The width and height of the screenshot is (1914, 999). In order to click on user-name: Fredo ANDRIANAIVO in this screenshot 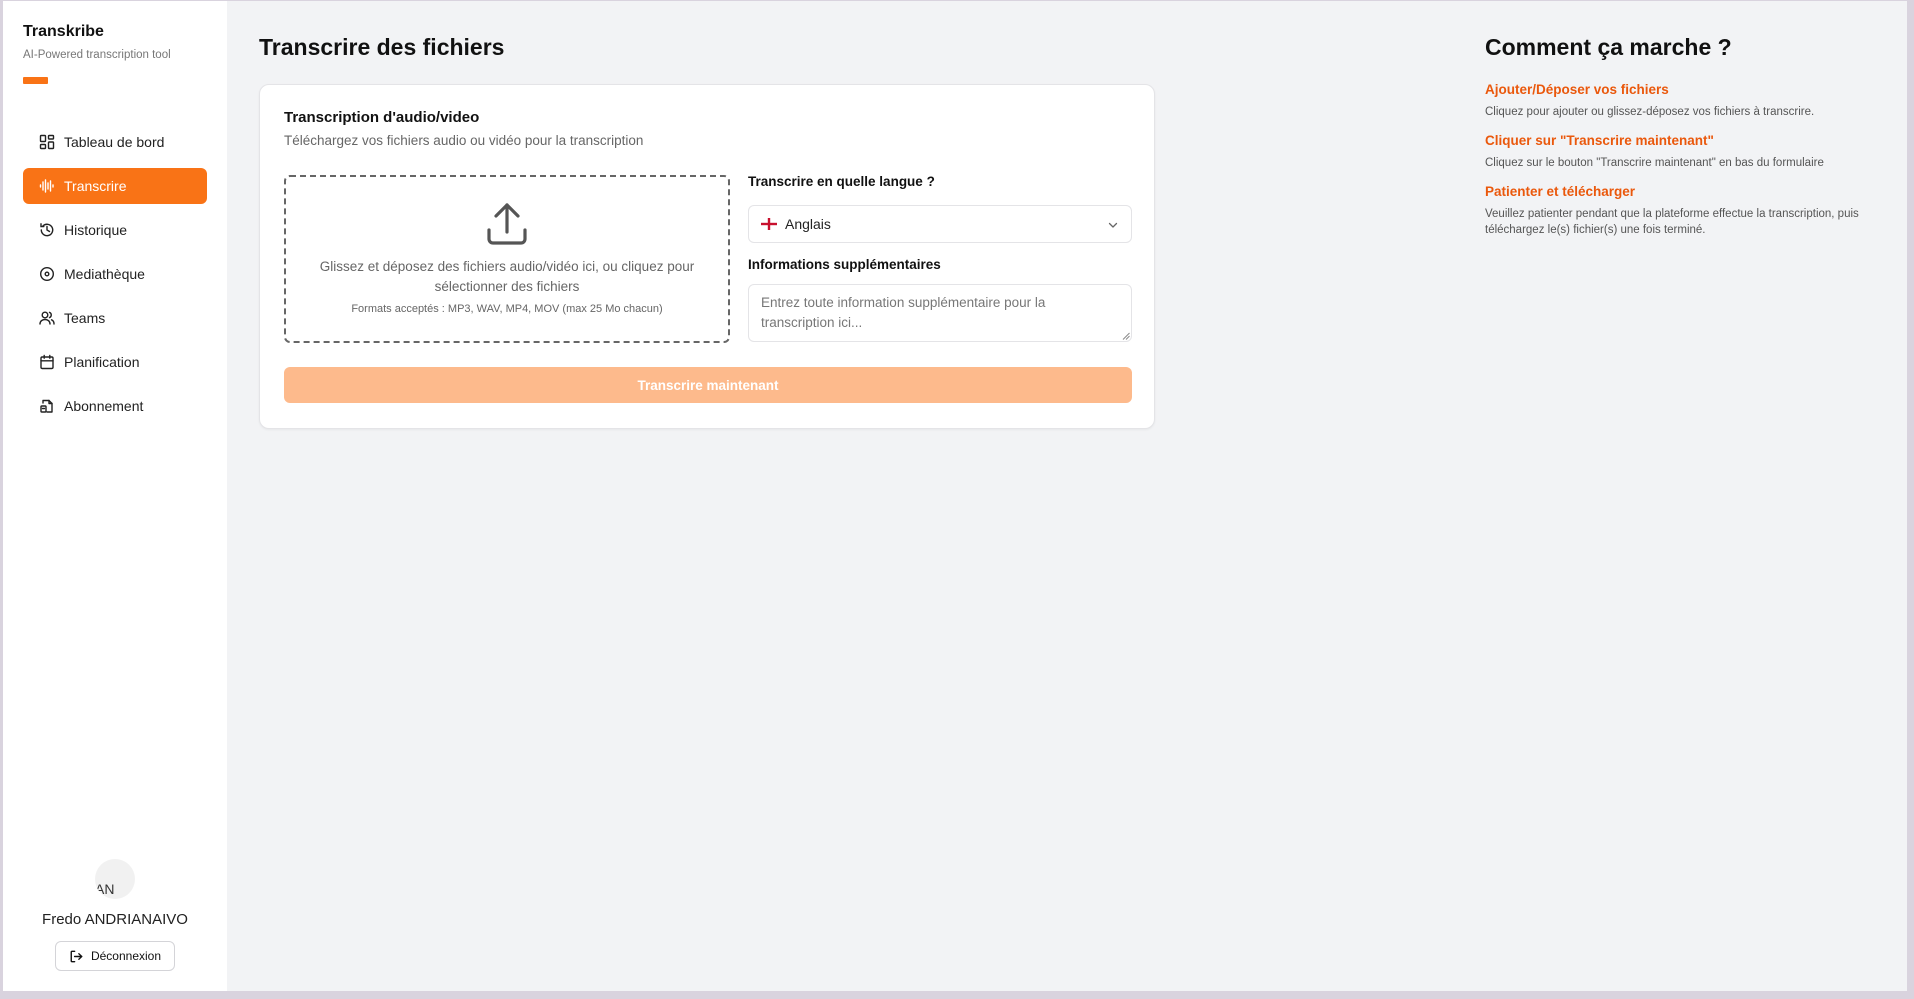, I will do `click(115, 919)`.